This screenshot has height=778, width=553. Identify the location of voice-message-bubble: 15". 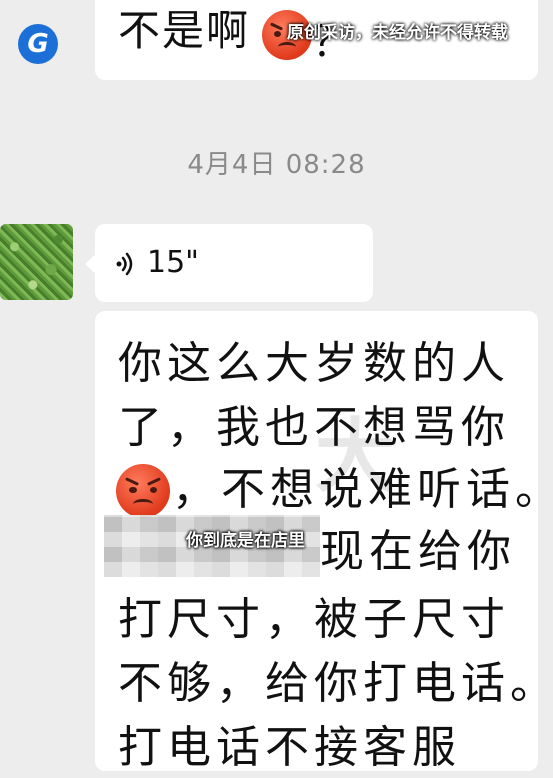
(229, 263).